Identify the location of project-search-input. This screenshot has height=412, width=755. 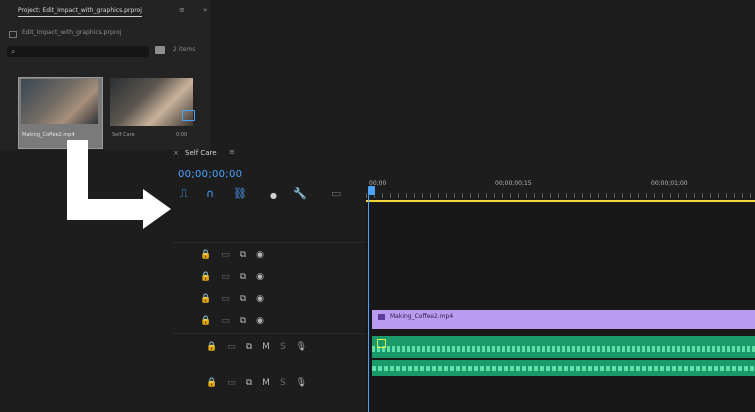
(78, 51).